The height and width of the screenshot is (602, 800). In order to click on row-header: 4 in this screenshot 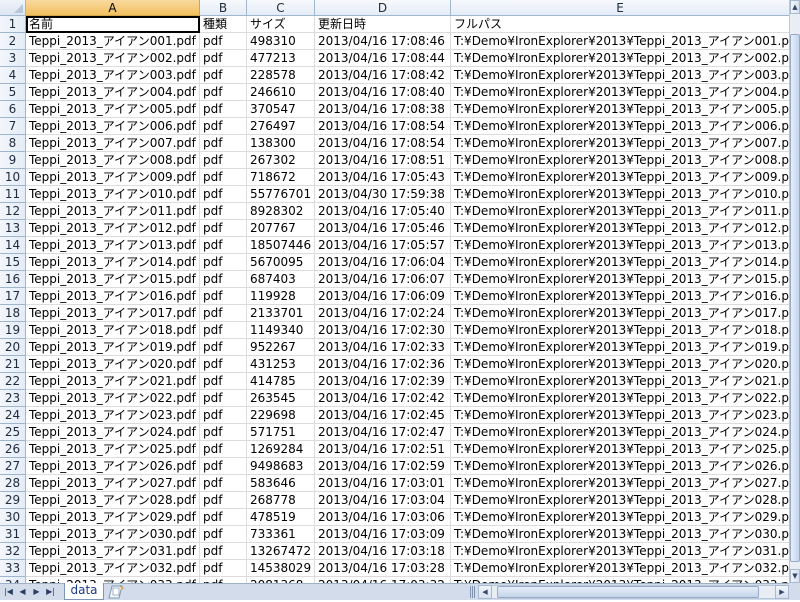, I will do `click(13, 75)`.